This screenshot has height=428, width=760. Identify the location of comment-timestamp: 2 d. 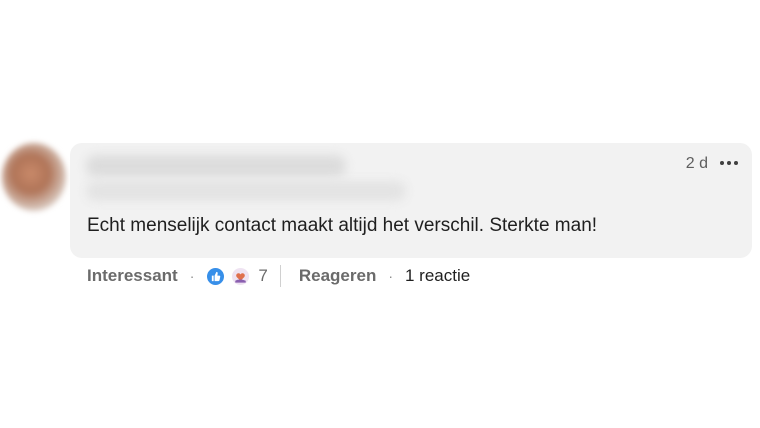
(696, 163).